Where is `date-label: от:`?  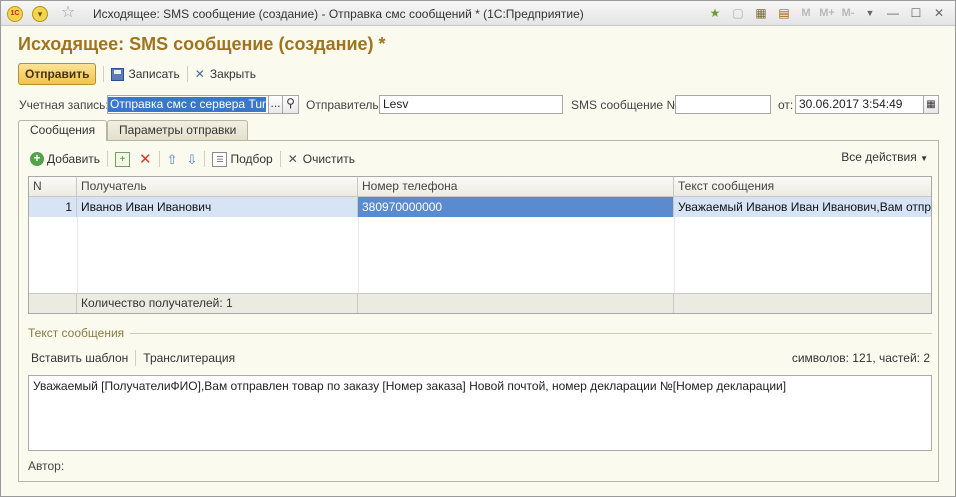 date-label: от: is located at coordinates (786, 105).